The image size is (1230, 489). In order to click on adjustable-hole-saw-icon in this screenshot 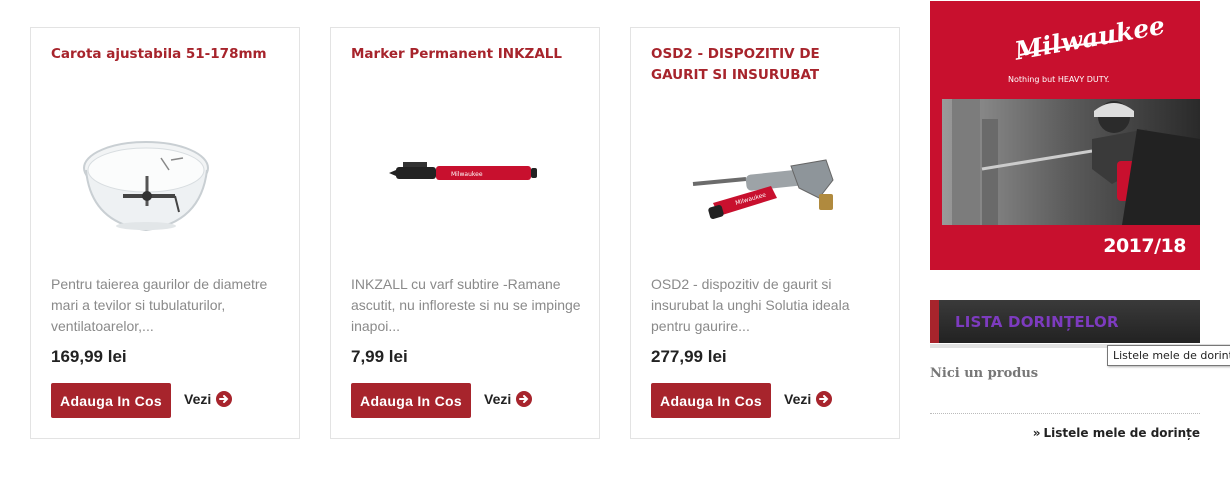, I will do `click(166, 183)`.